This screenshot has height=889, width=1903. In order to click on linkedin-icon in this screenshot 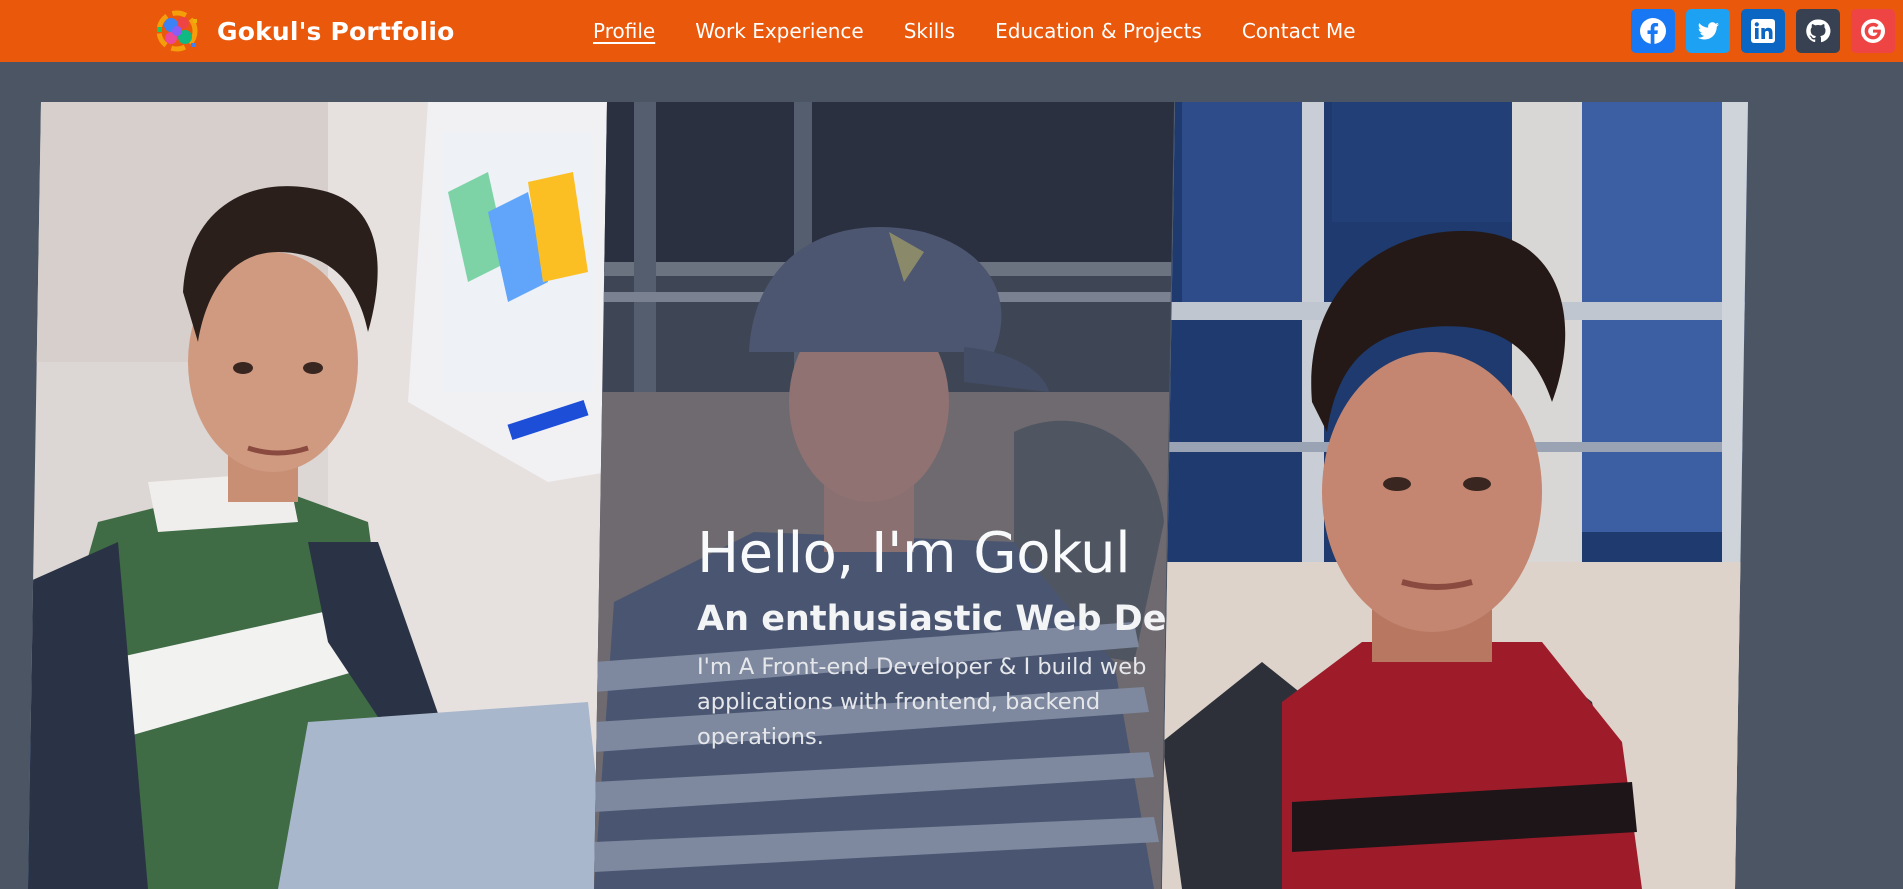, I will do `click(1763, 31)`.